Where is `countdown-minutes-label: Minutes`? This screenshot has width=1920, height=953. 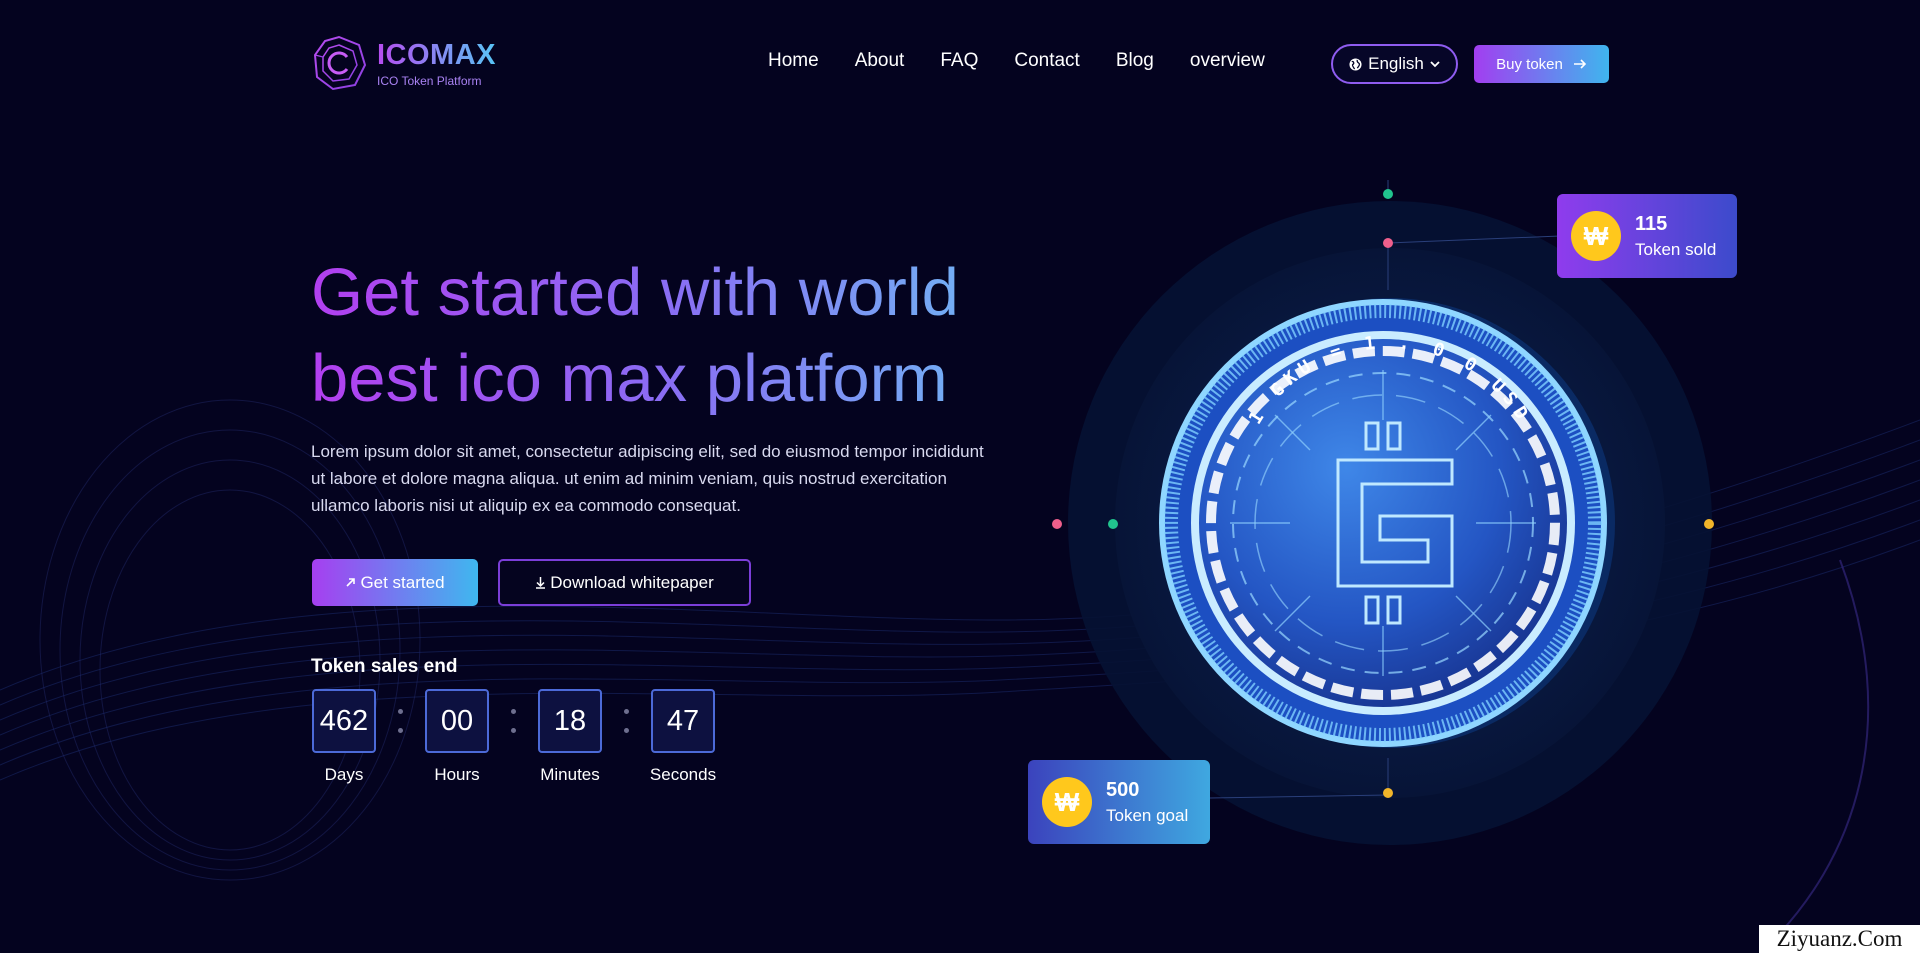 countdown-minutes-label: Minutes is located at coordinates (570, 774).